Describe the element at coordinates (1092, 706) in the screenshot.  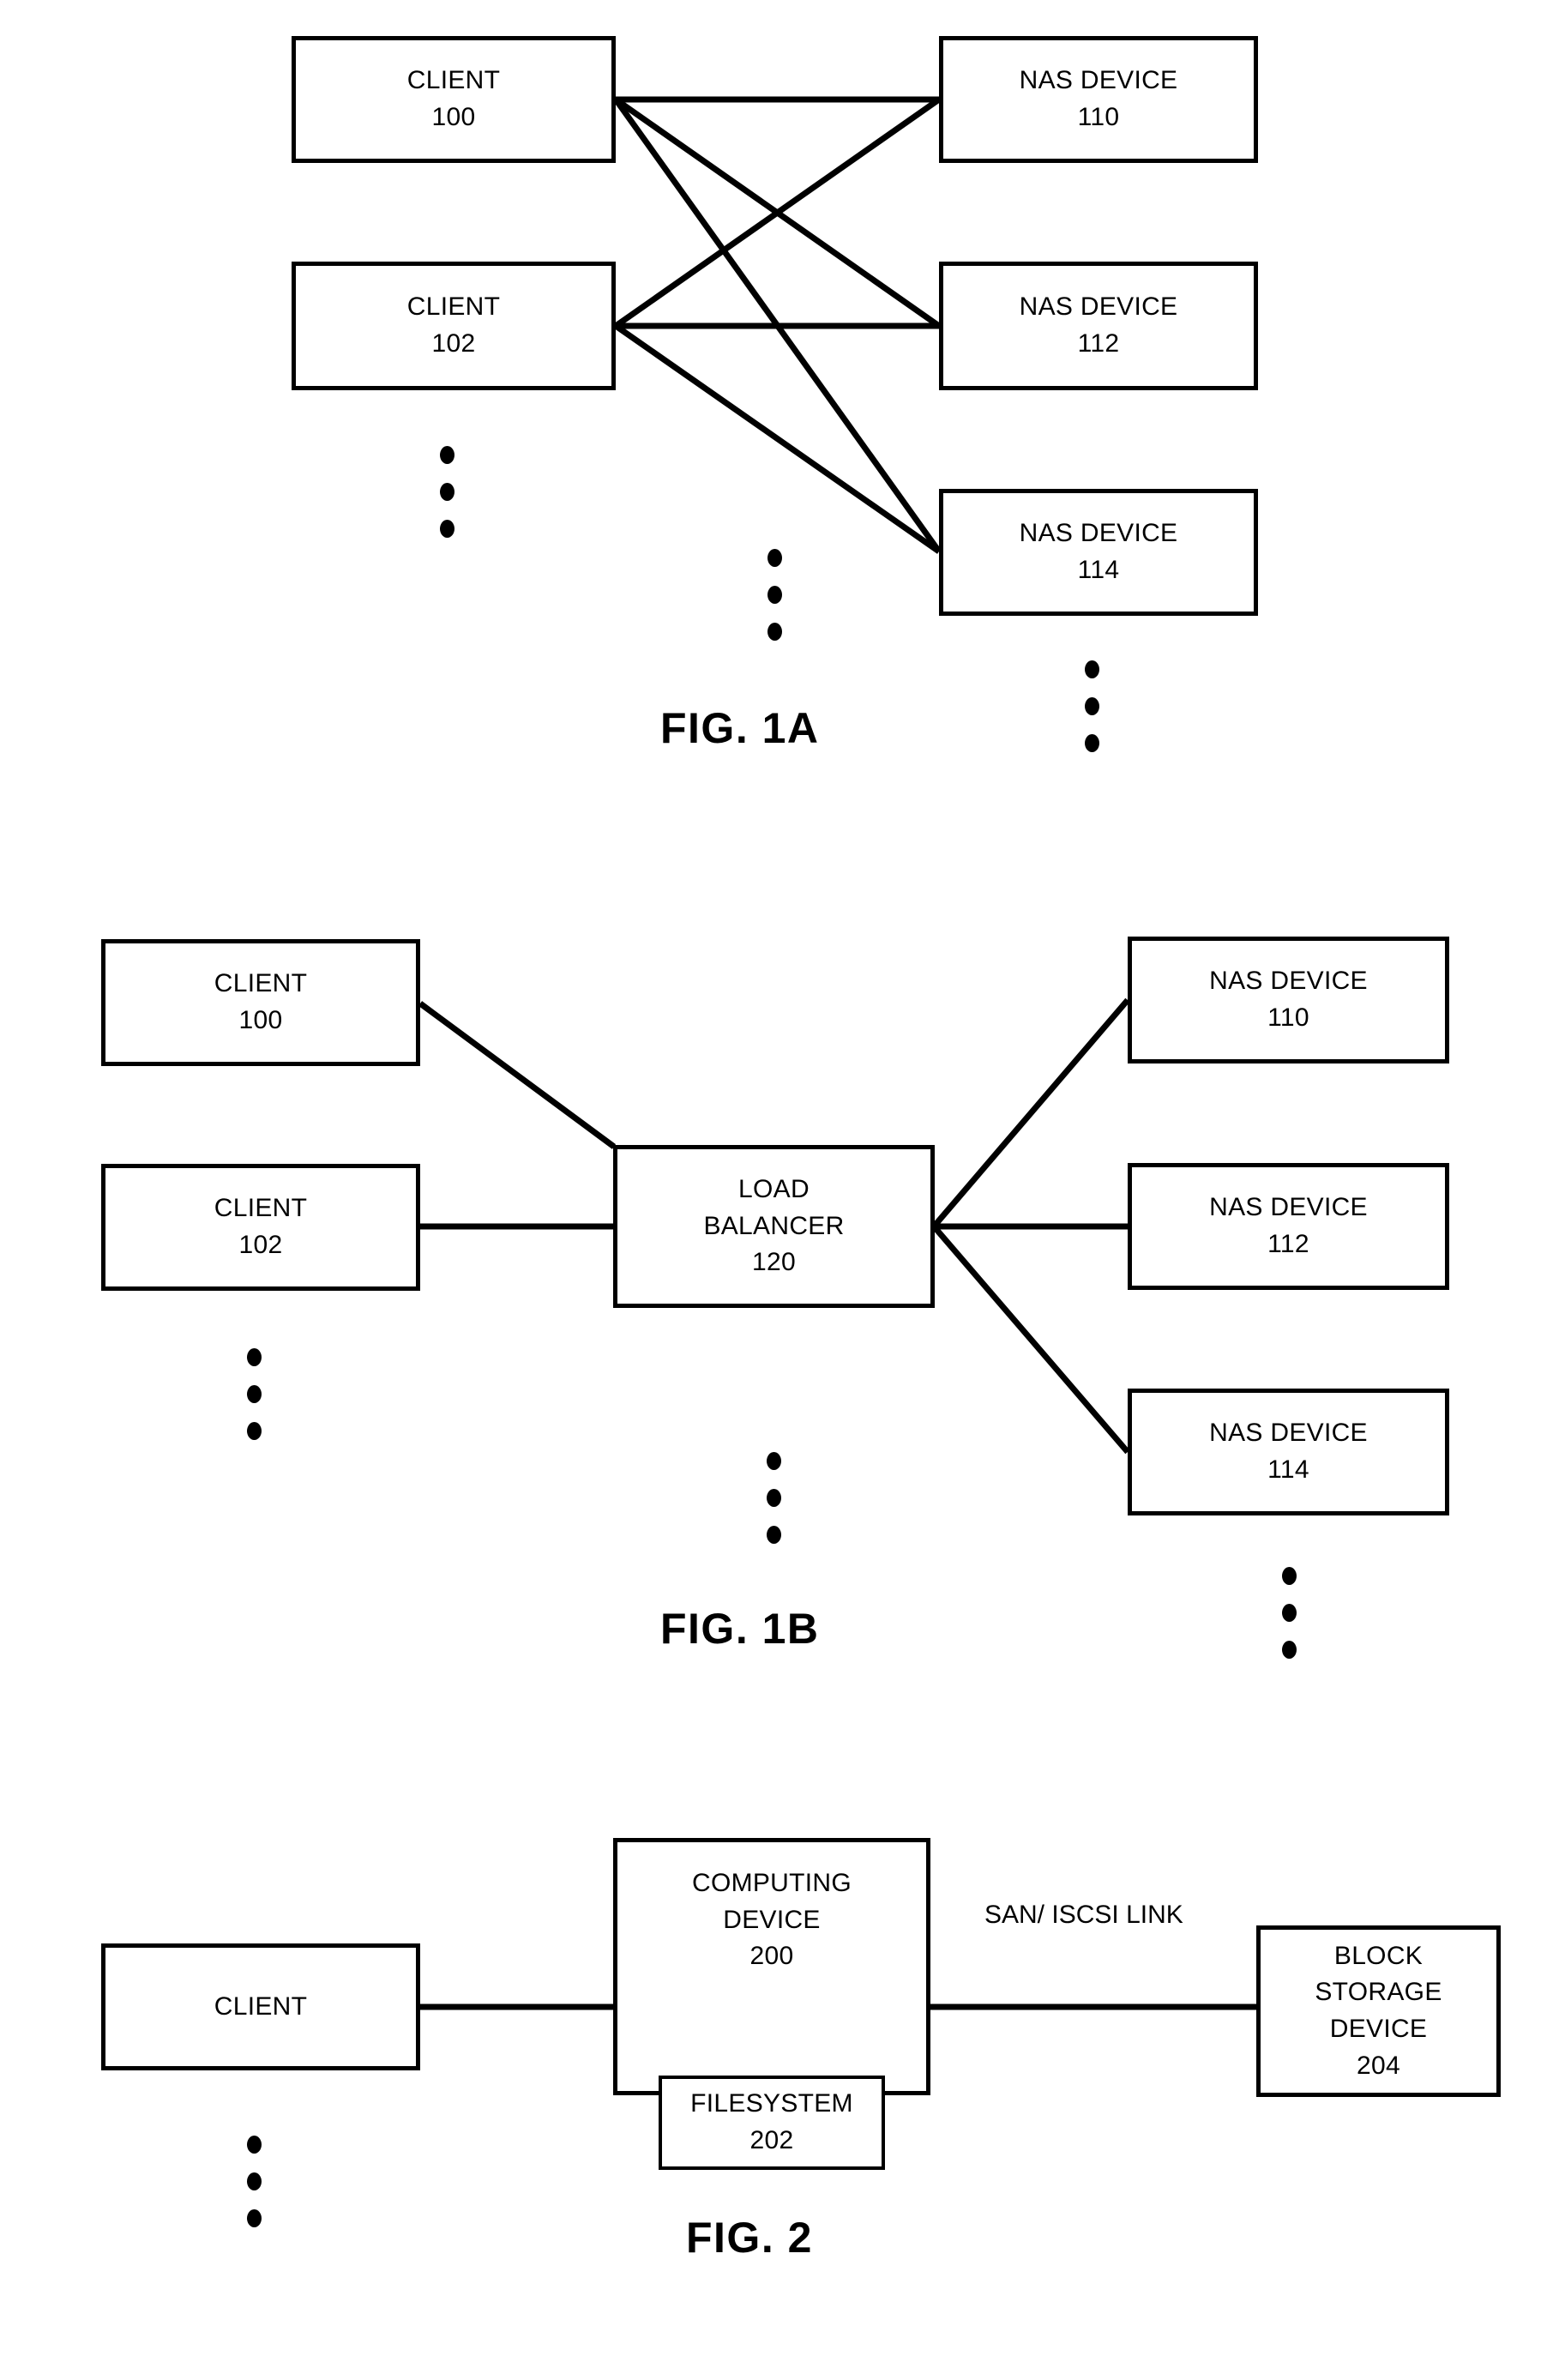
I see `fig1a-nas-bottom-ellipsis-icon` at that location.